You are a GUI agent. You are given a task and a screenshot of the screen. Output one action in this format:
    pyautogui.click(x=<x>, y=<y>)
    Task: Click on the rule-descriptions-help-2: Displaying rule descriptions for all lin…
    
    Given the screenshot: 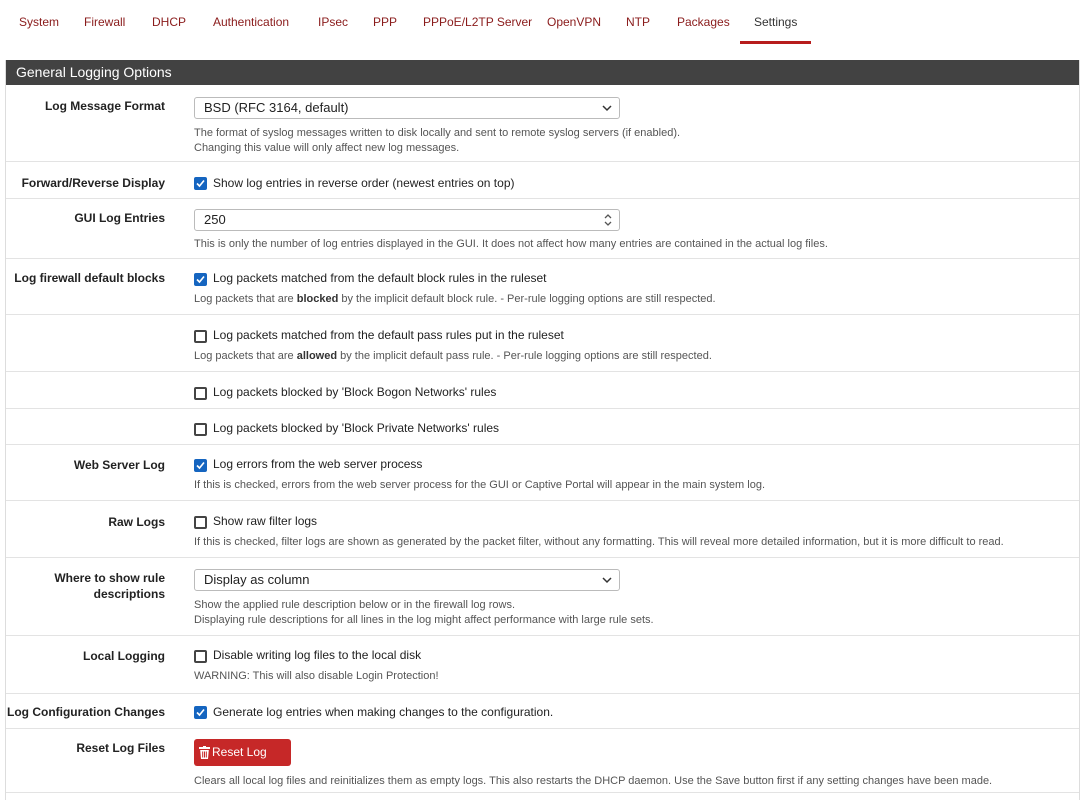 What is the action you would take?
    pyautogui.click(x=424, y=620)
    